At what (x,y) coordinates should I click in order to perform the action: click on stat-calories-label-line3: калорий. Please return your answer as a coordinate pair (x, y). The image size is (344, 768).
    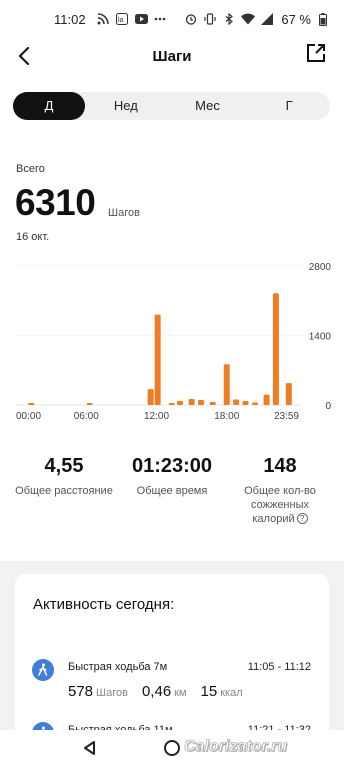
    Looking at the image, I should click on (273, 519).